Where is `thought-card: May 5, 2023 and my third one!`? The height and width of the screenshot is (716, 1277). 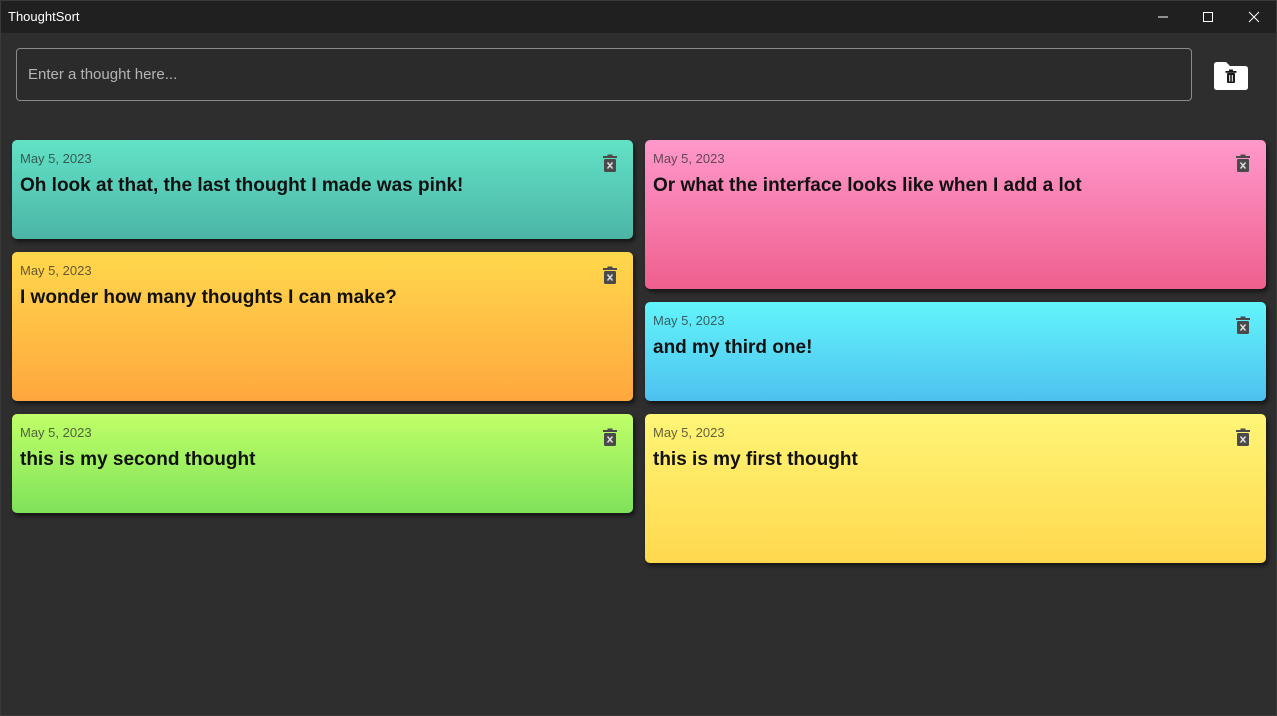
thought-card: May 5, 2023 and my third one! is located at coordinates (955, 351).